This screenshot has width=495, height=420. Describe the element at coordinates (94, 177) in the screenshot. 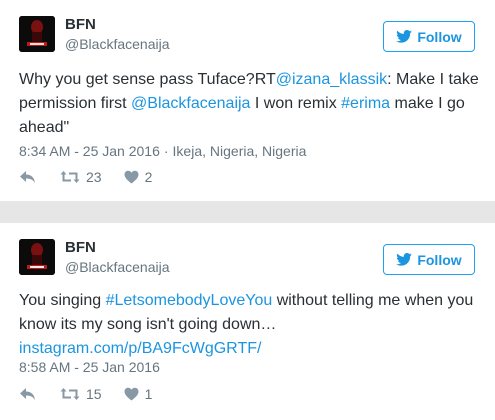

I see `retweet-count: 23` at that location.